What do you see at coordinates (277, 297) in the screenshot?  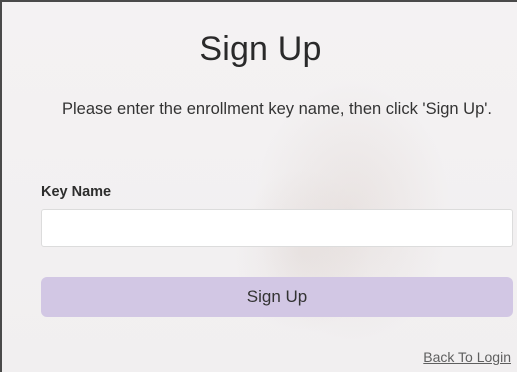 I see `sign-up-button: Sign Up` at bounding box center [277, 297].